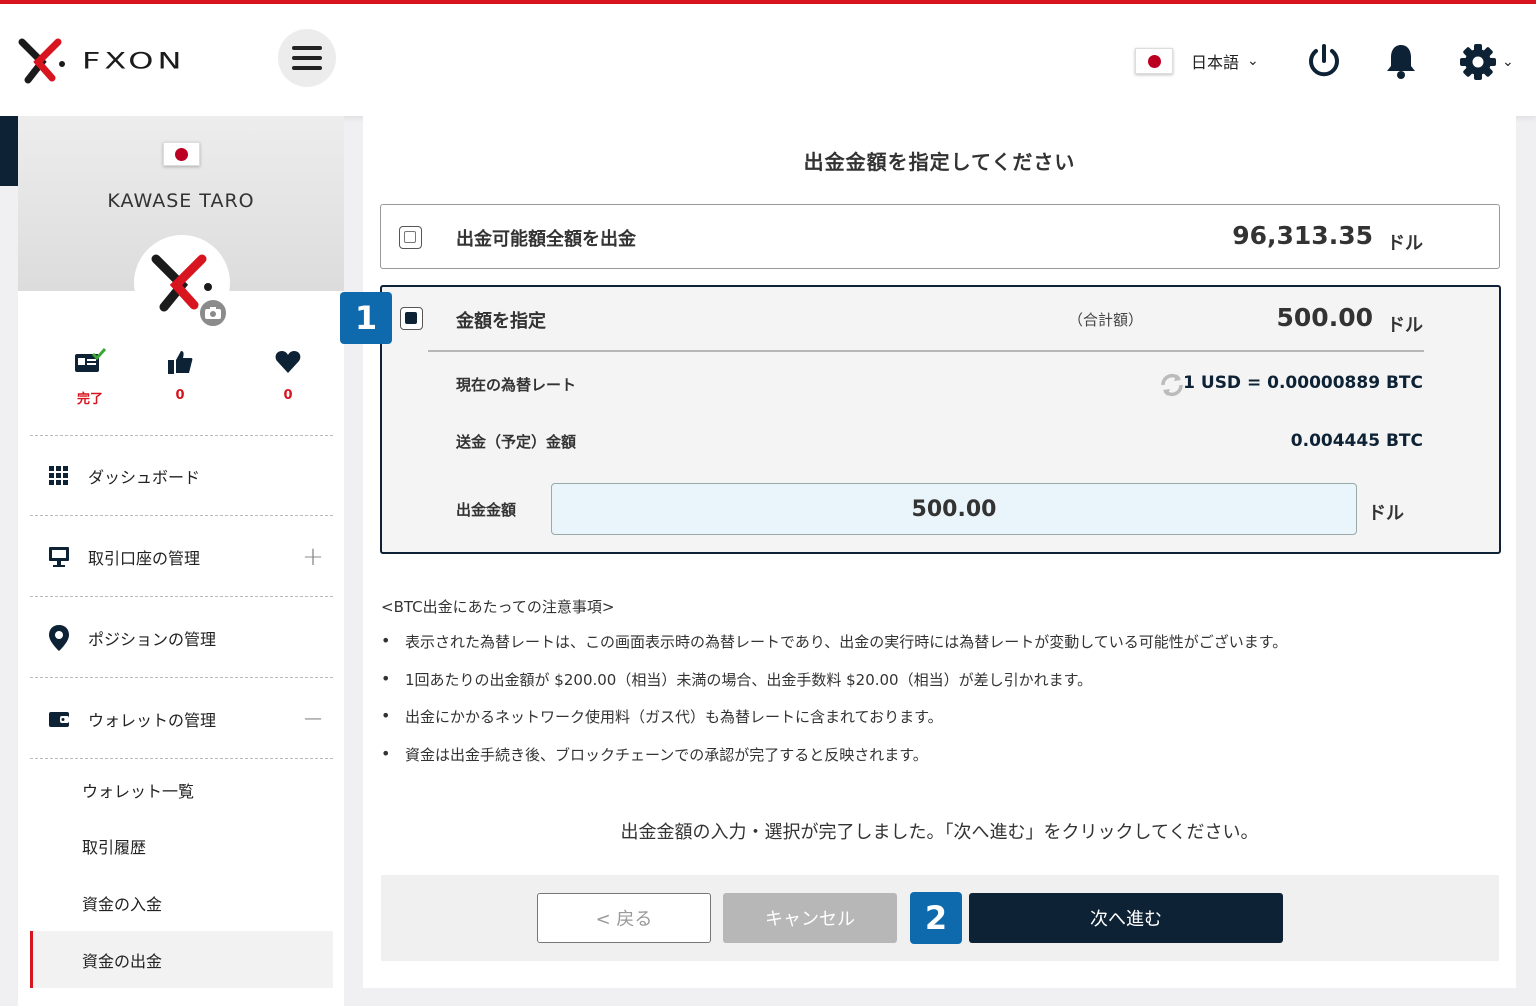 This screenshot has height=1006, width=1536. What do you see at coordinates (288, 395) in the screenshot?
I see `favorites-count: 0` at bounding box center [288, 395].